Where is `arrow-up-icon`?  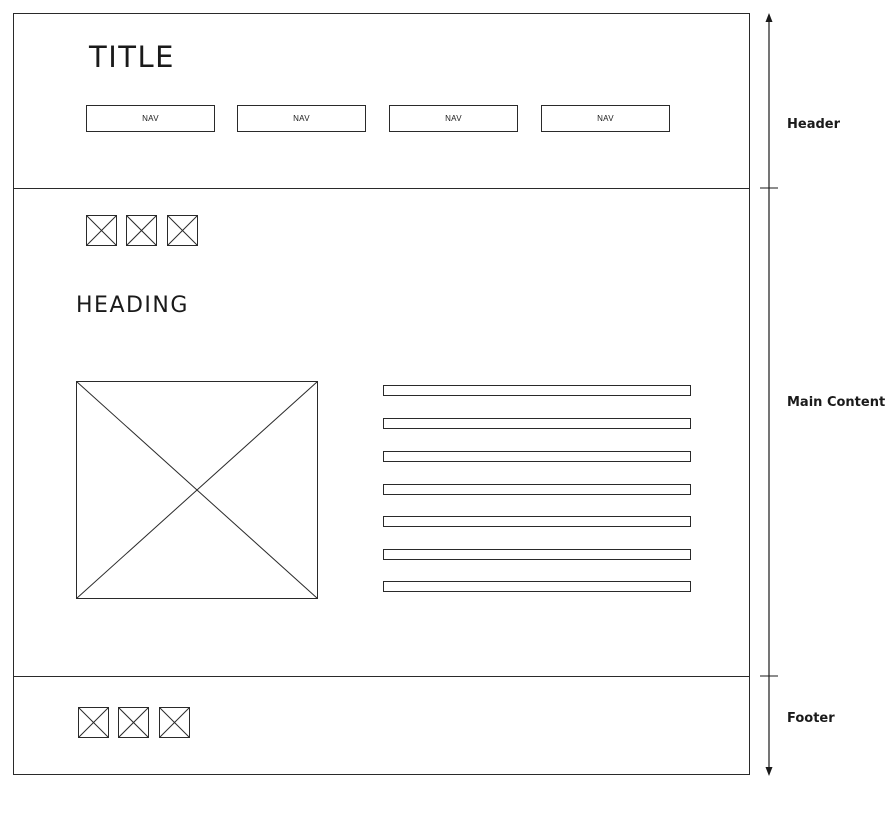
arrow-up-icon is located at coordinates (769, 17).